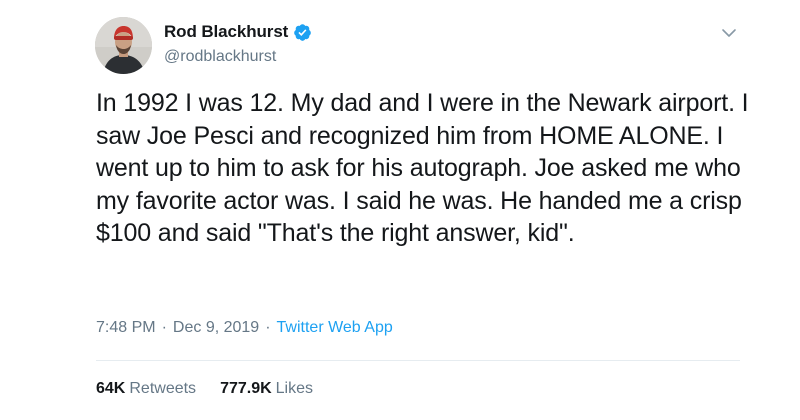 Image resolution: width=800 pixels, height=420 pixels. I want to click on avatar, so click(123, 45).